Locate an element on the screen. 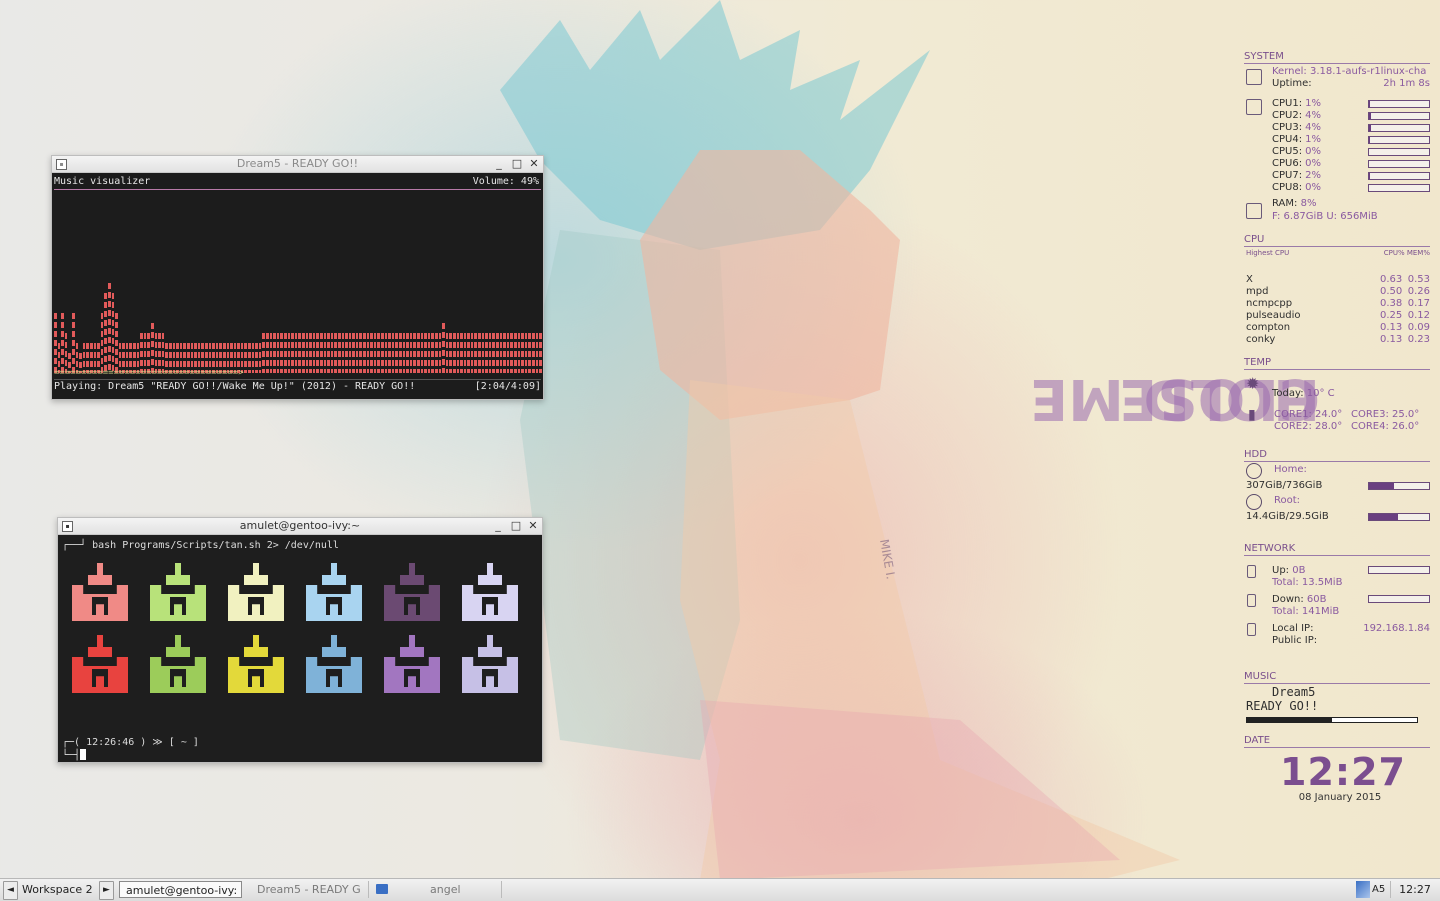  task-angel: angel is located at coordinates (448, 889).